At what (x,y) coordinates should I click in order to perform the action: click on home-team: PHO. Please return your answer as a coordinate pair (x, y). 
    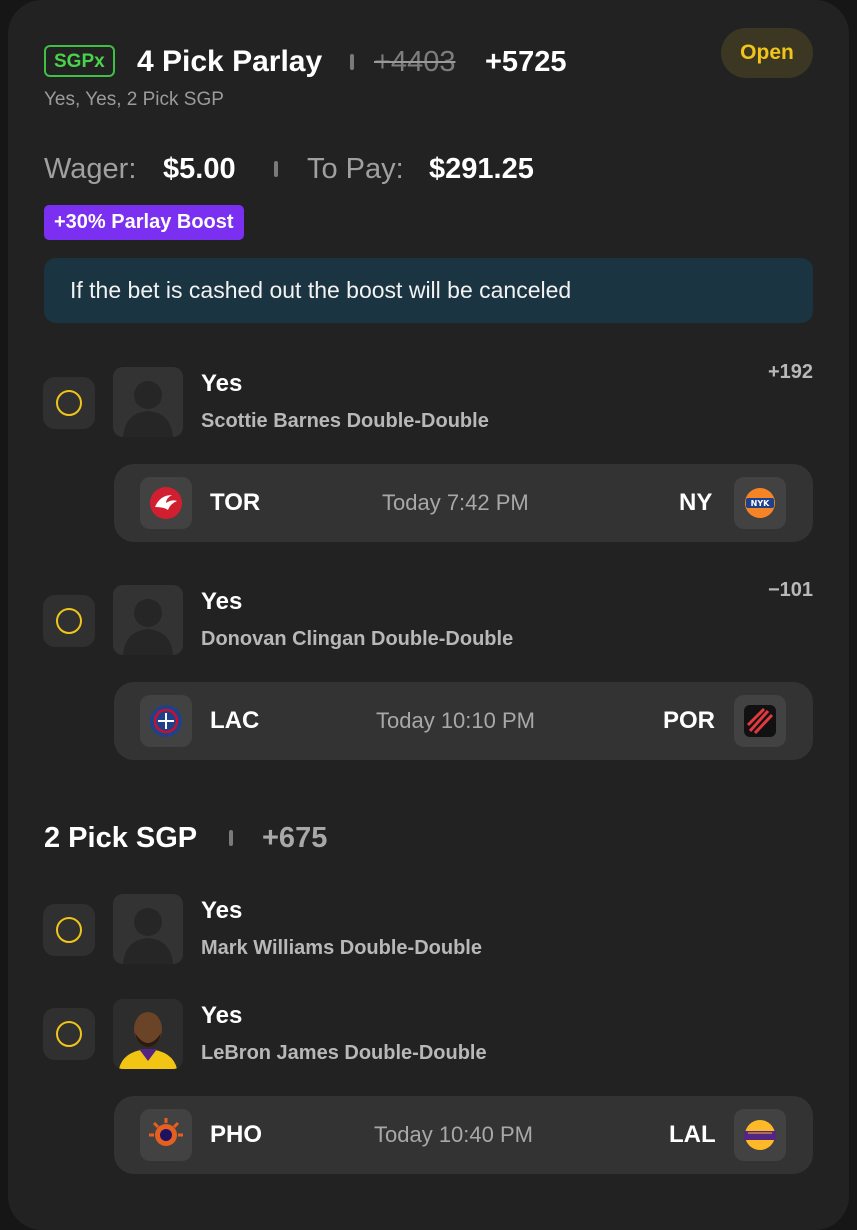
    Looking at the image, I should click on (236, 1134).